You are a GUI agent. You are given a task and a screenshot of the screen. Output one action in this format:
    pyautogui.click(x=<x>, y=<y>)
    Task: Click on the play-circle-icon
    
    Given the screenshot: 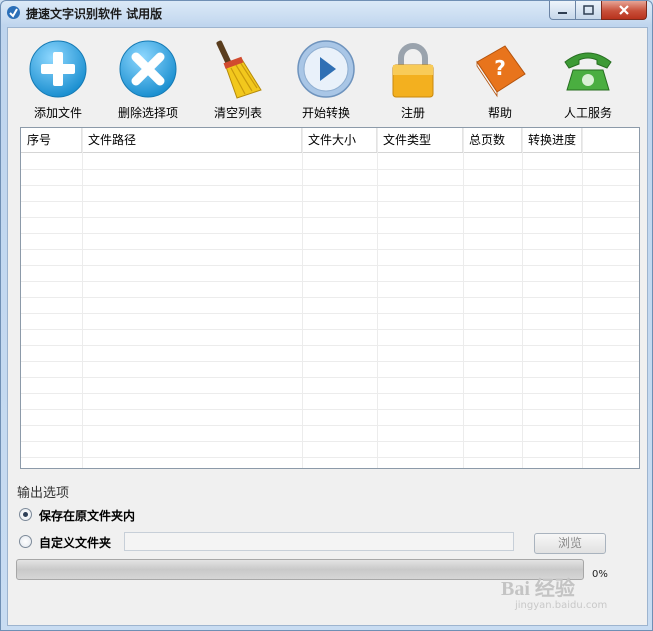 What is the action you would take?
    pyautogui.click(x=326, y=69)
    